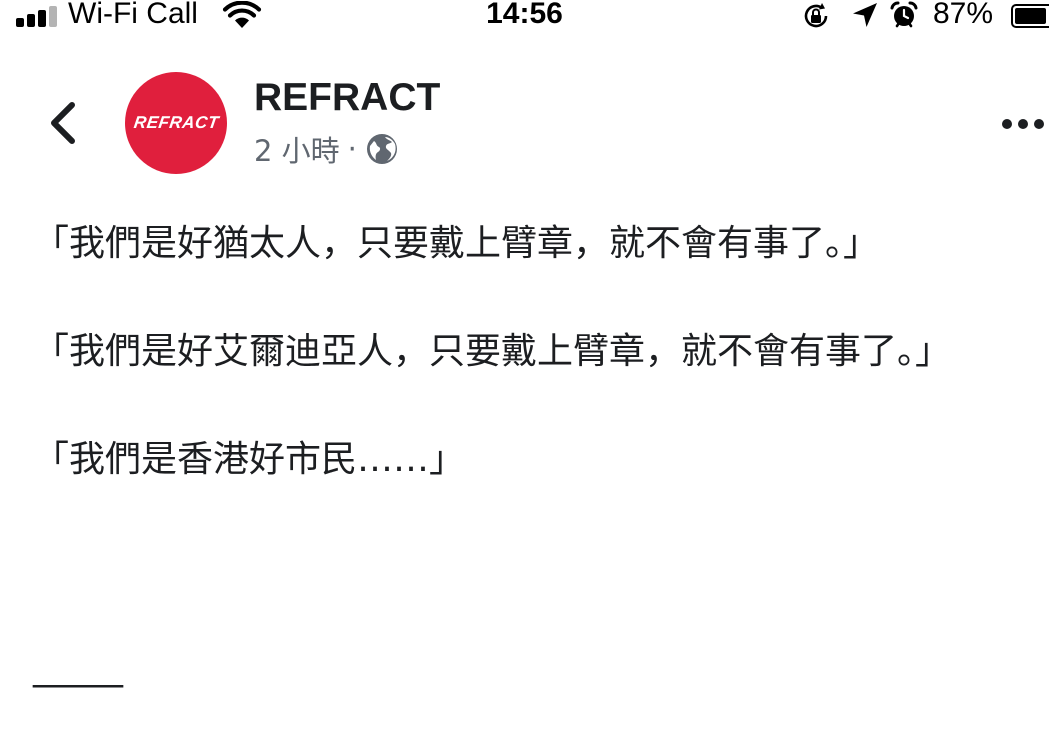  Describe the element at coordinates (524, 17) in the screenshot. I see `status-bar: Wi-Fi Call 14:56 87%` at that location.